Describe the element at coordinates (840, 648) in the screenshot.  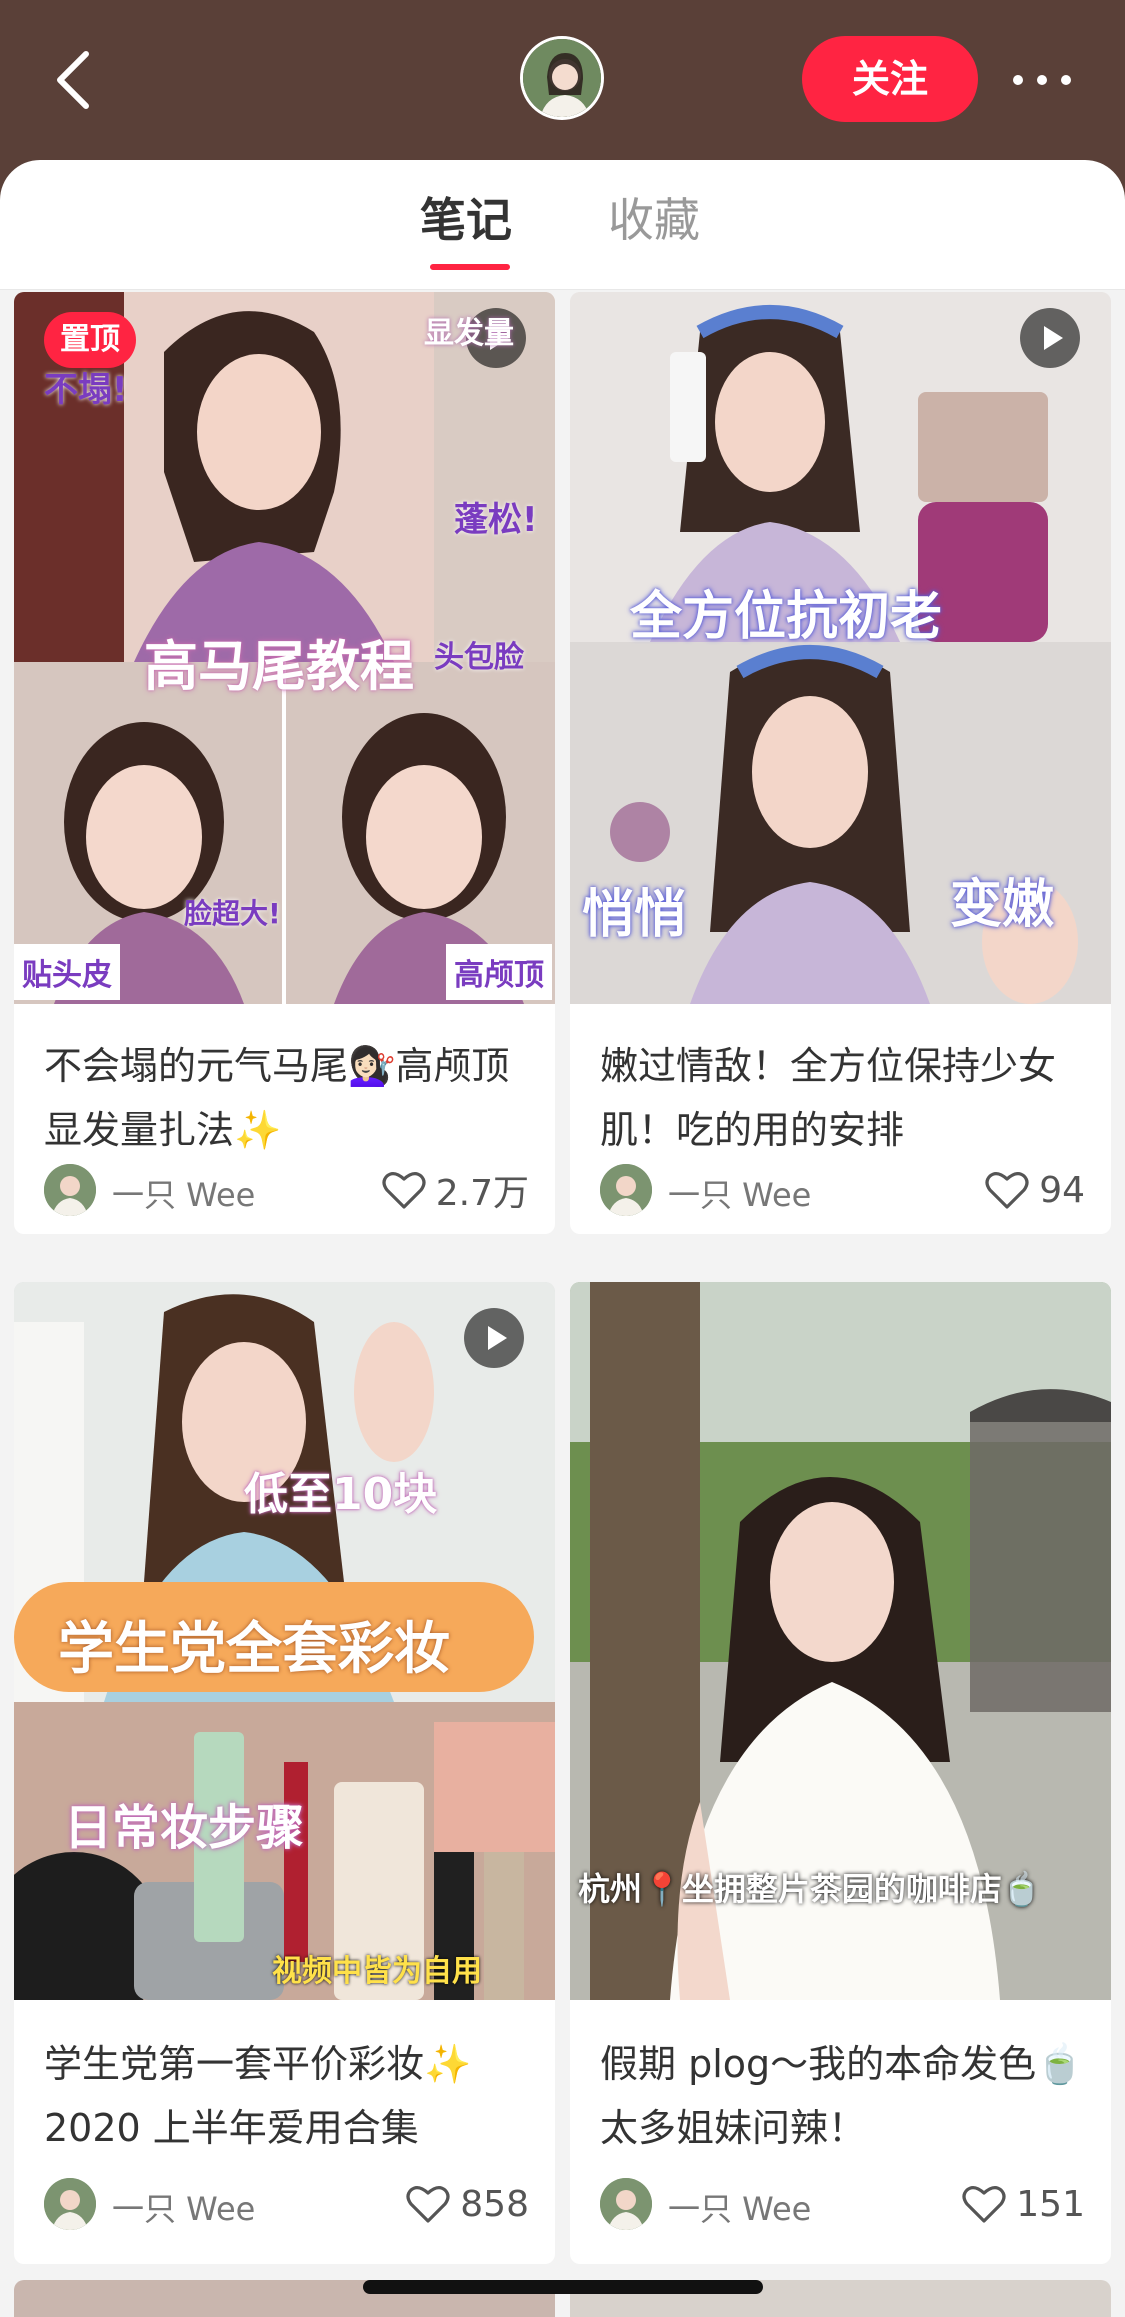
I see `note-cover-image: 全方位抗初老 悄悄 变嫩` at that location.